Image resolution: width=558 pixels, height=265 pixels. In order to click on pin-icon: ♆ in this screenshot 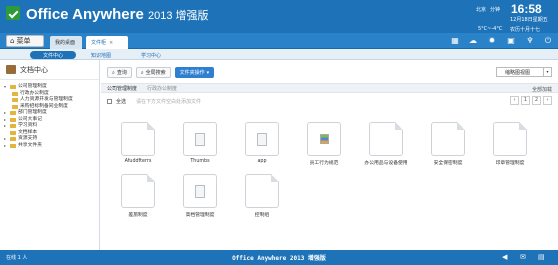, I will do `click(530, 41)`.